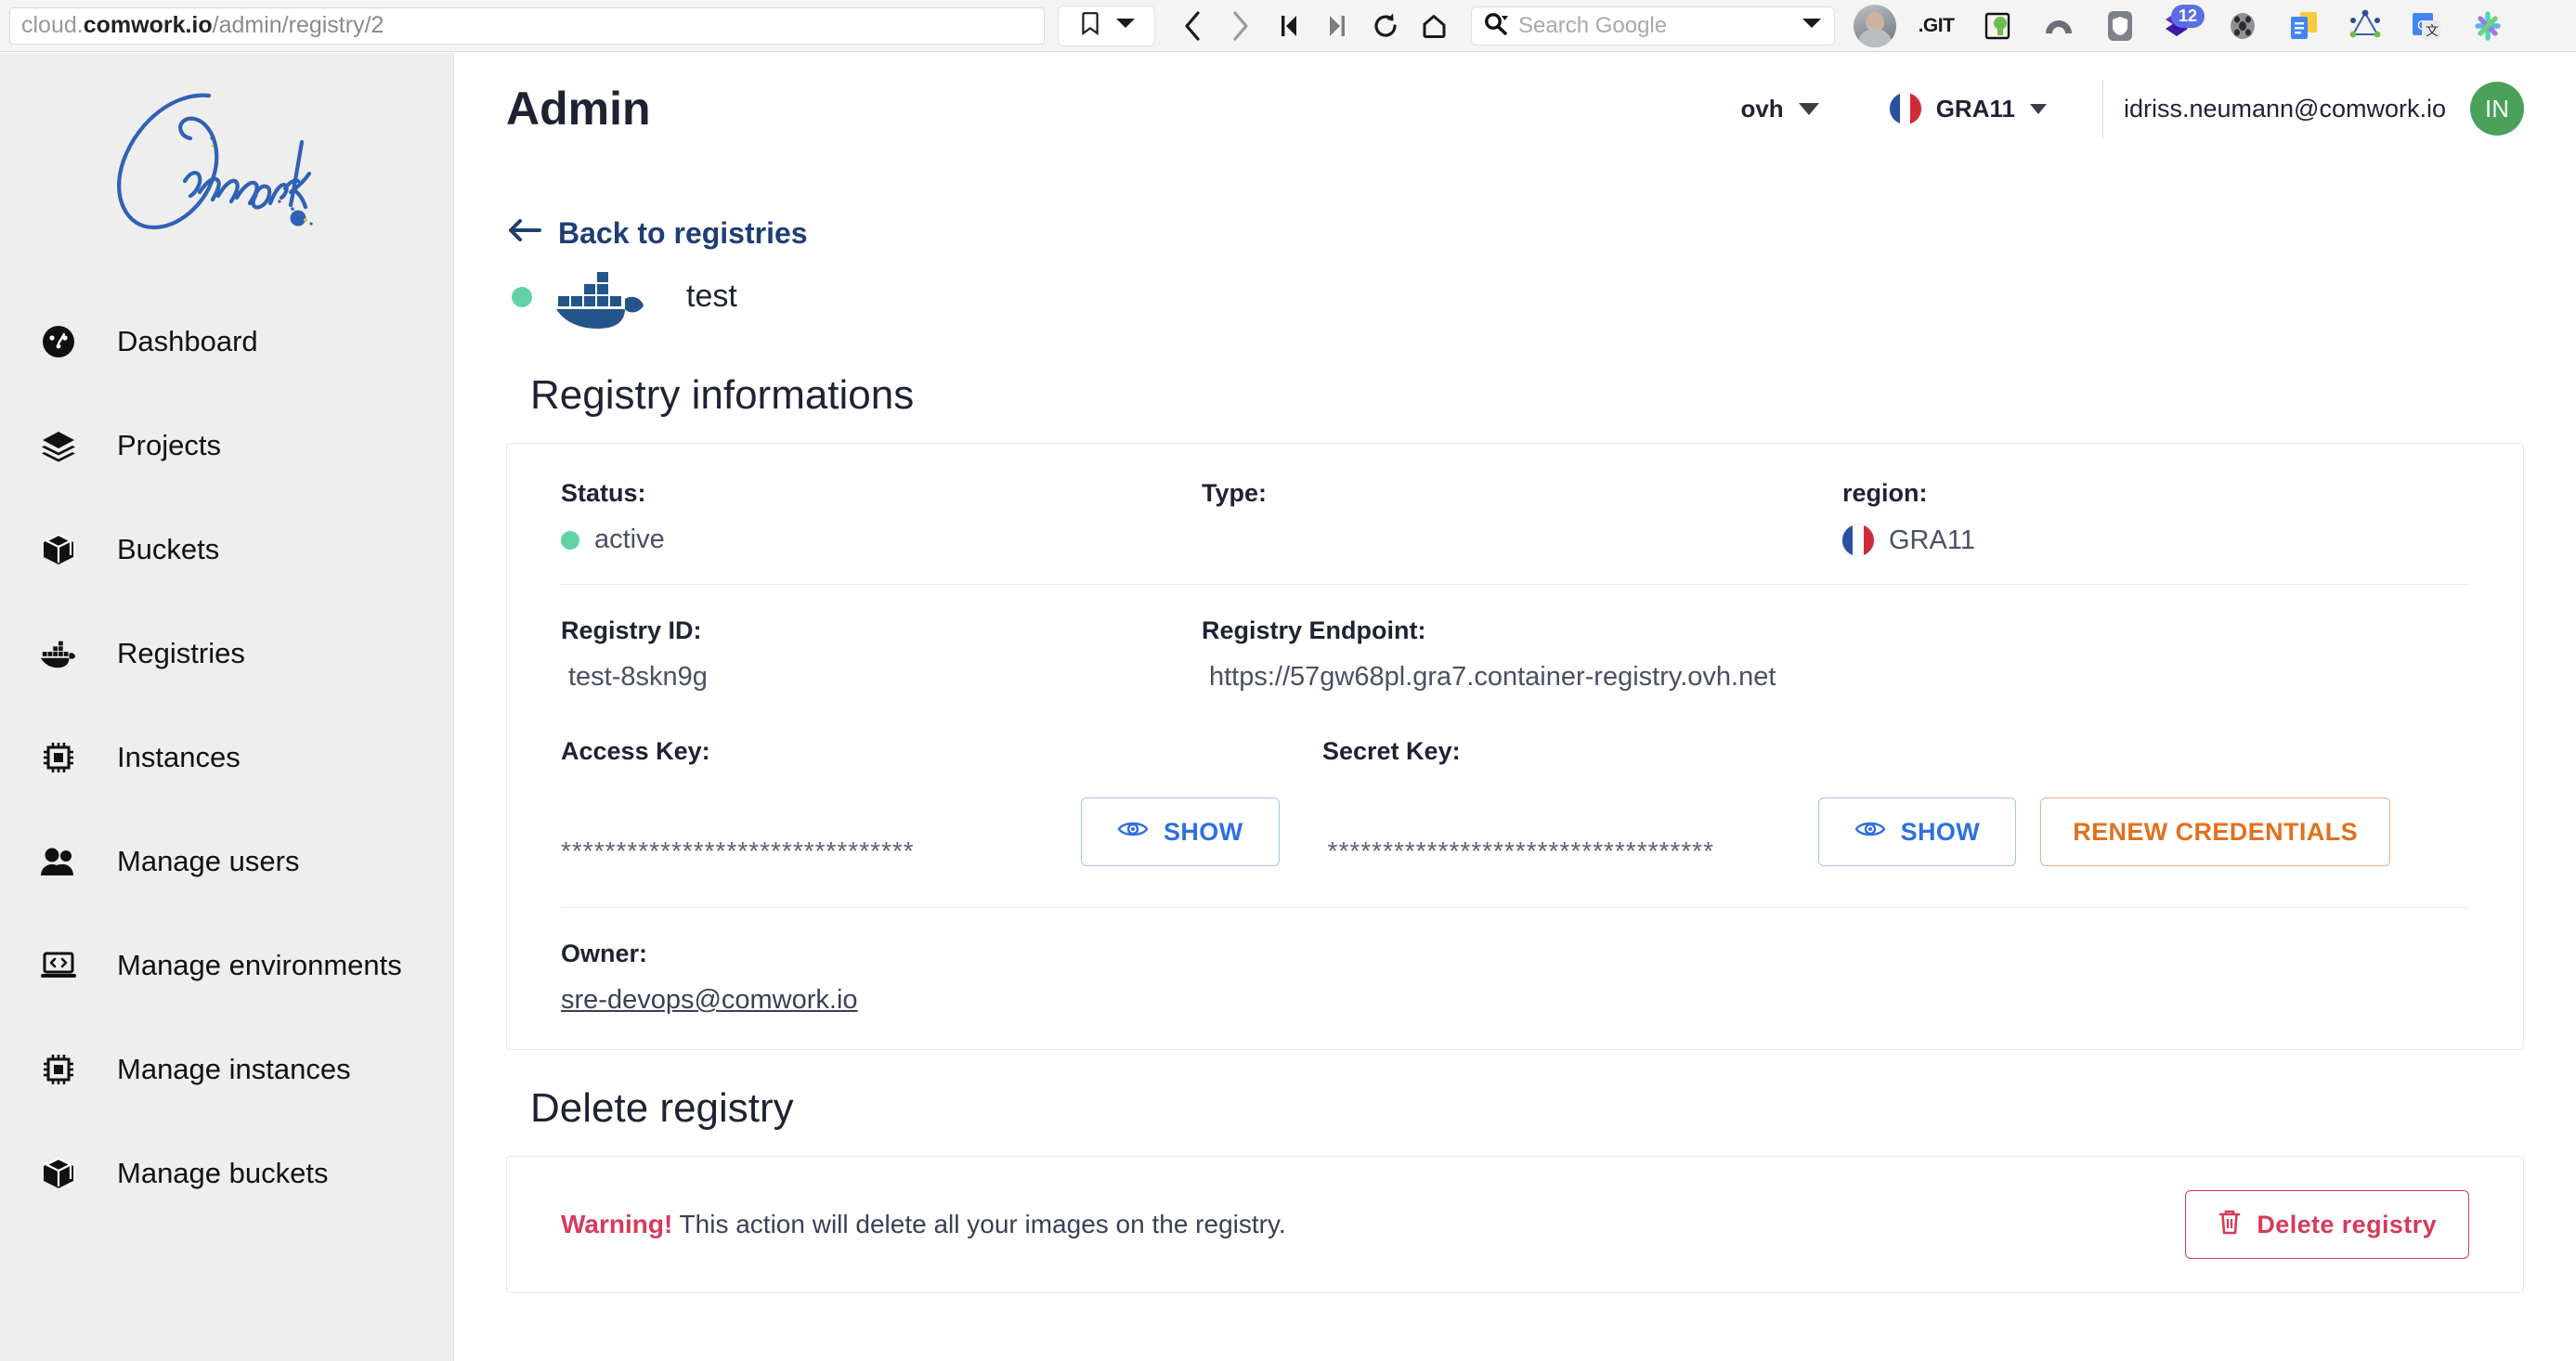 Image resolution: width=2576 pixels, height=1361 pixels. Describe the element at coordinates (259, 965) in the screenshot. I see `sidebar-item-label: Manage environments` at that location.